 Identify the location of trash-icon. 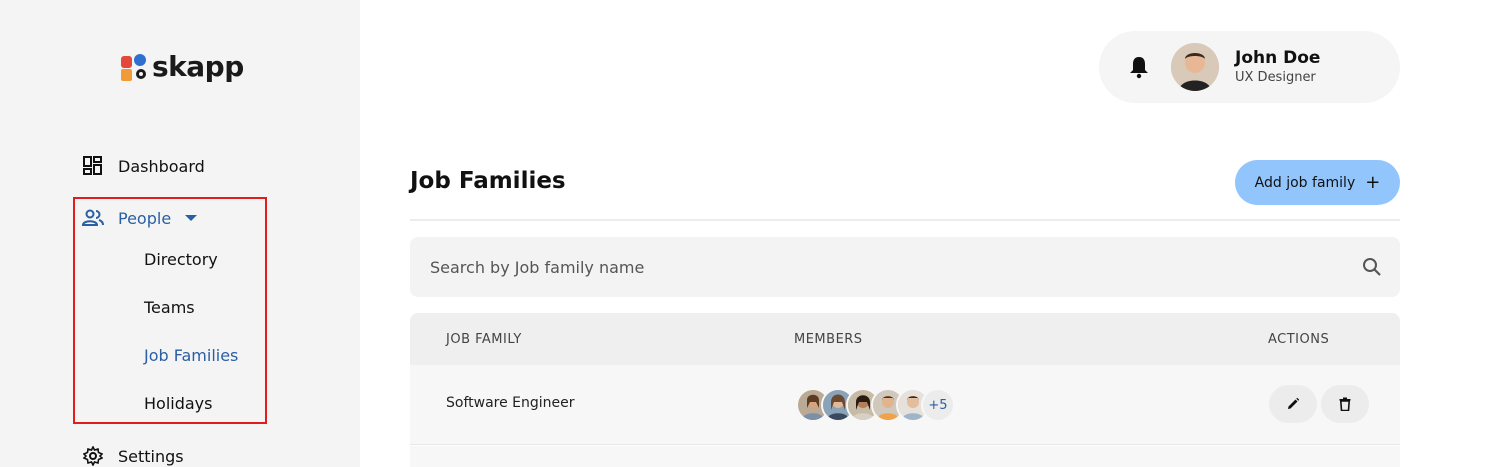
(1345, 404).